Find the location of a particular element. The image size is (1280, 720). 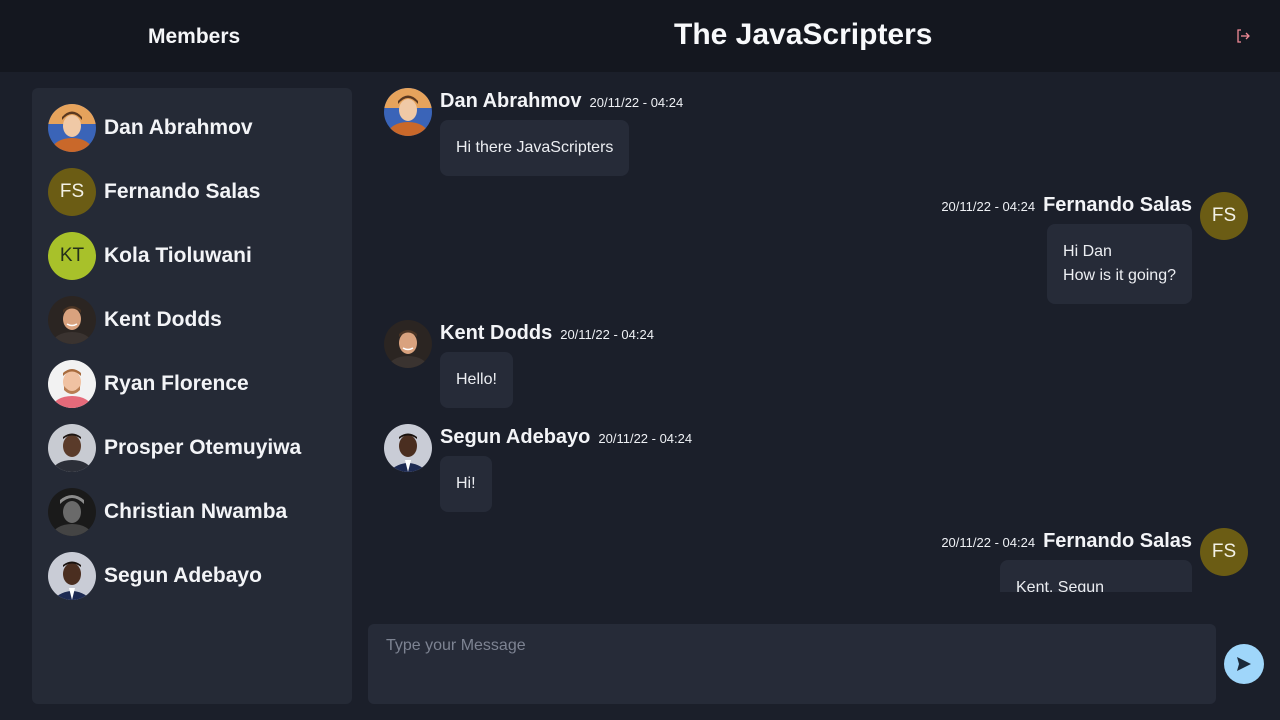

message-bubble: Hi Dan How is it going? is located at coordinates (1119, 264).